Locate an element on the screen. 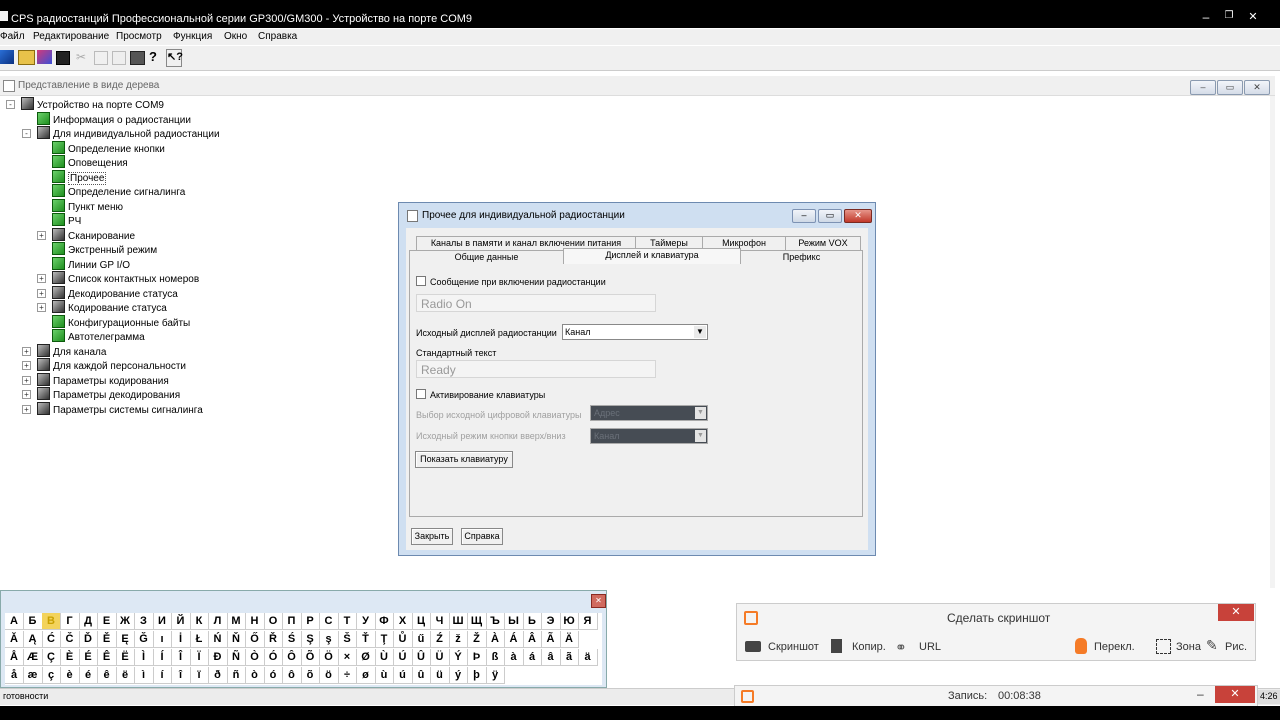 Image resolution: width=1280 pixels, height=720 pixels. char-key: â is located at coordinates (551, 657).